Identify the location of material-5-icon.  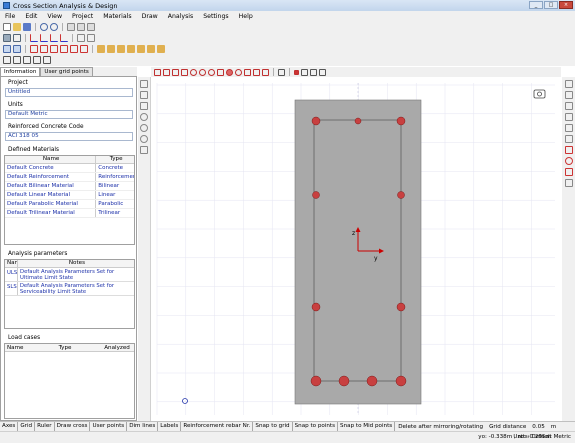
(141, 48).